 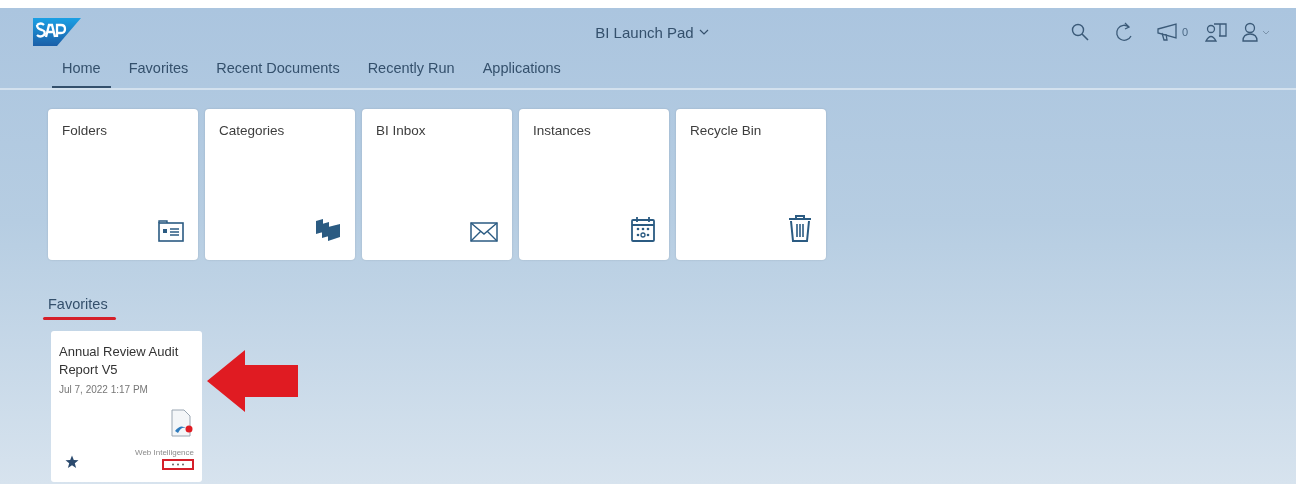 I want to click on more-icon, so click(x=178, y=464).